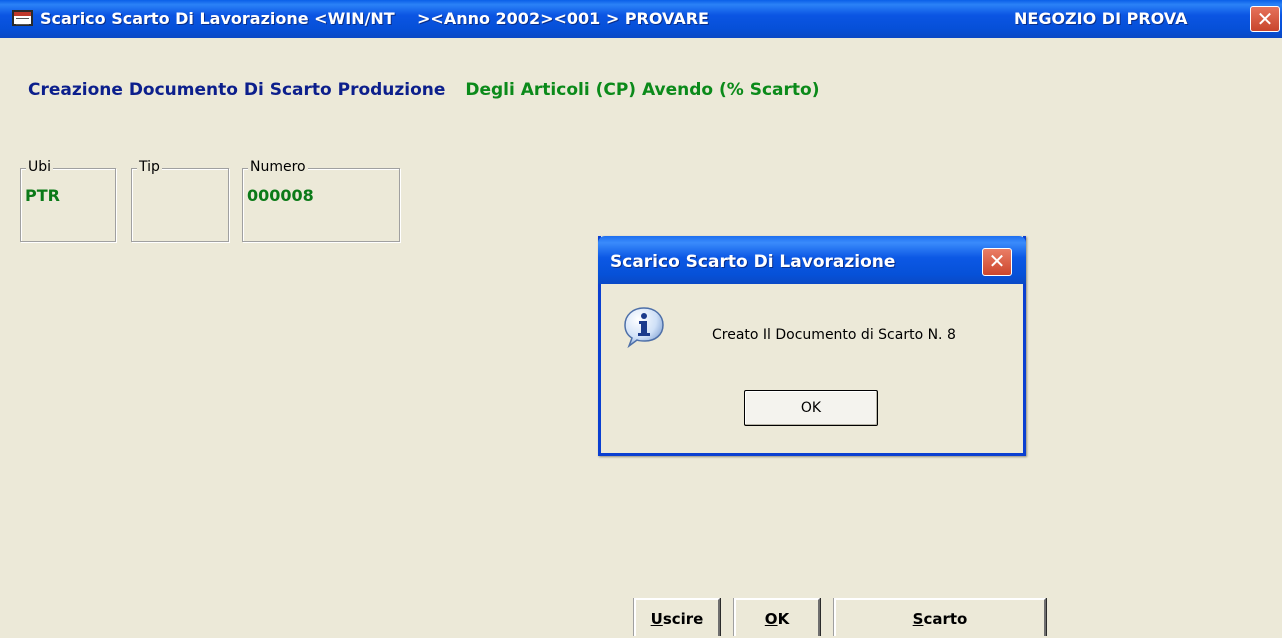 This screenshot has width=1282, height=638. What do you see at coordinates (642, 90) in the screenshot?
I see `headline-sub: Degli Articoli (CP) Avendo (% Scarto)` at bounding box center [642, 90].